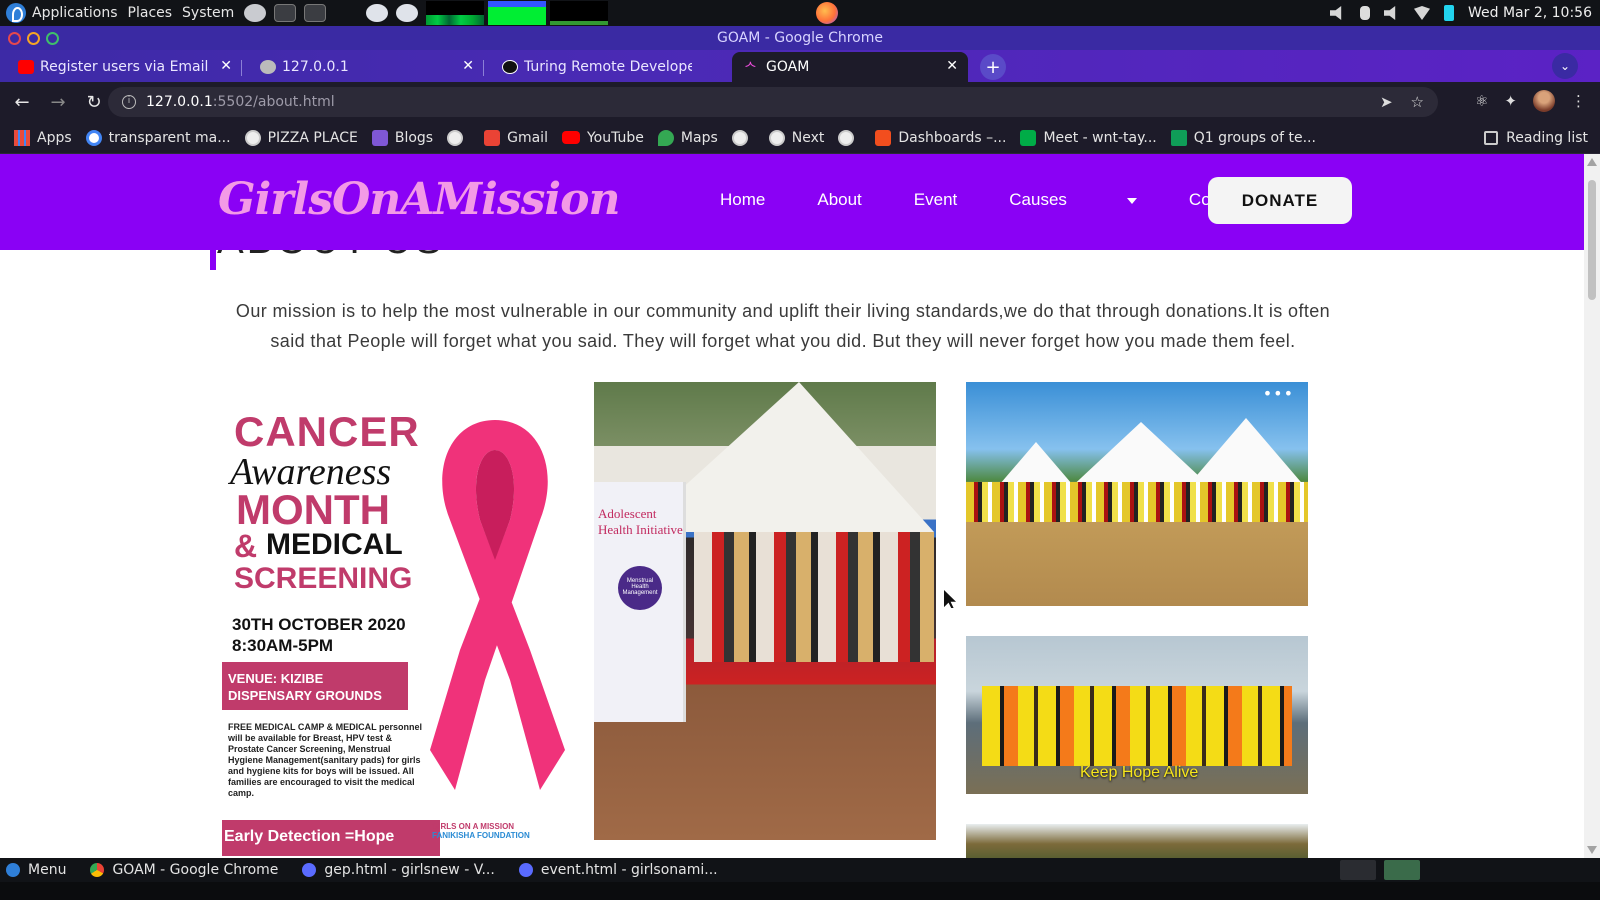 Image resolution: width=1600 pixels, height=900 pixels. What do you see at coordinates (742, 200) in the screenshot?
I see `nav-home: Home` at bounding box center [742, 200].